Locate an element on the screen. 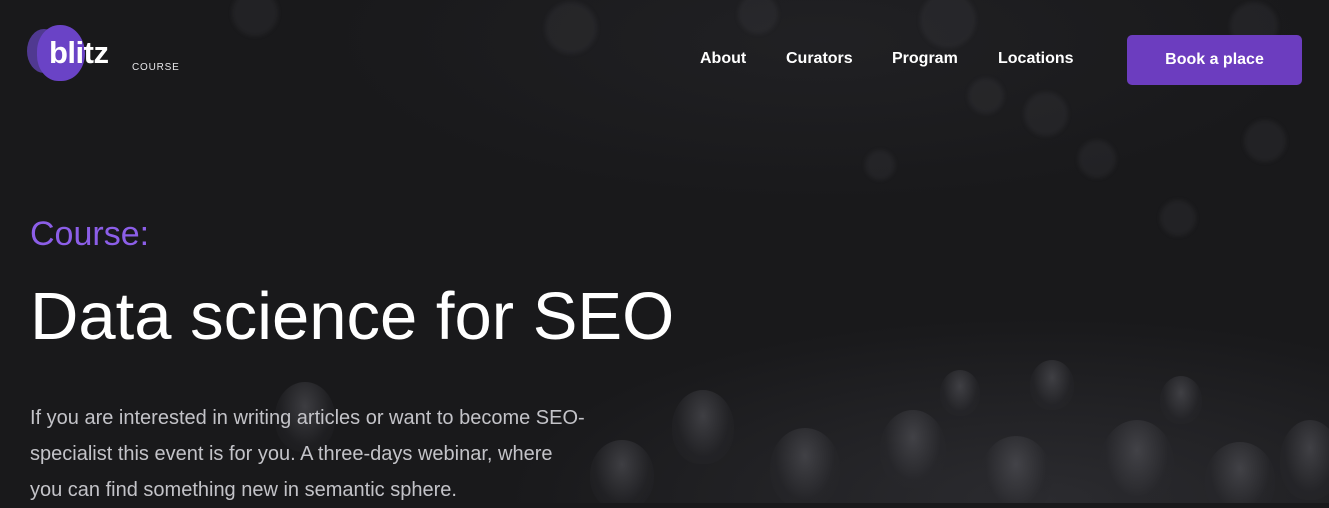 The image size is (1329, 508). brand-tagline: COURSE is located at coordinates (156, 67).